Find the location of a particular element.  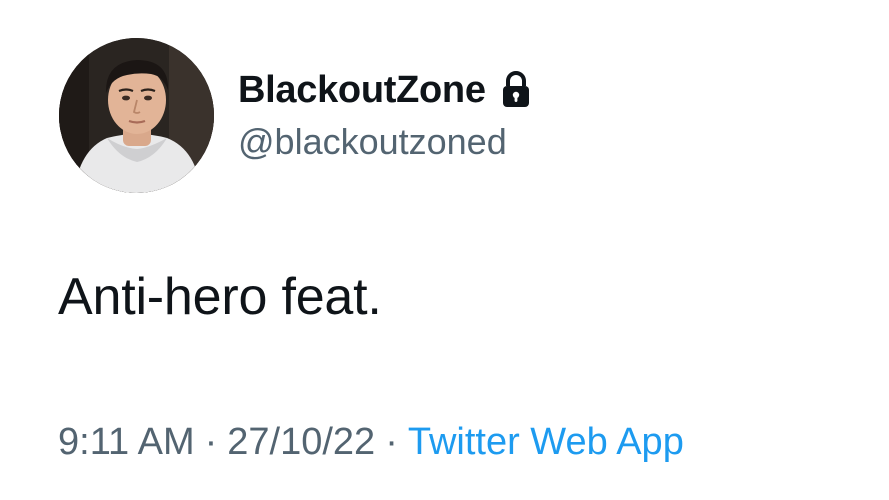

lock-icon is located at coordinates (516, 90).